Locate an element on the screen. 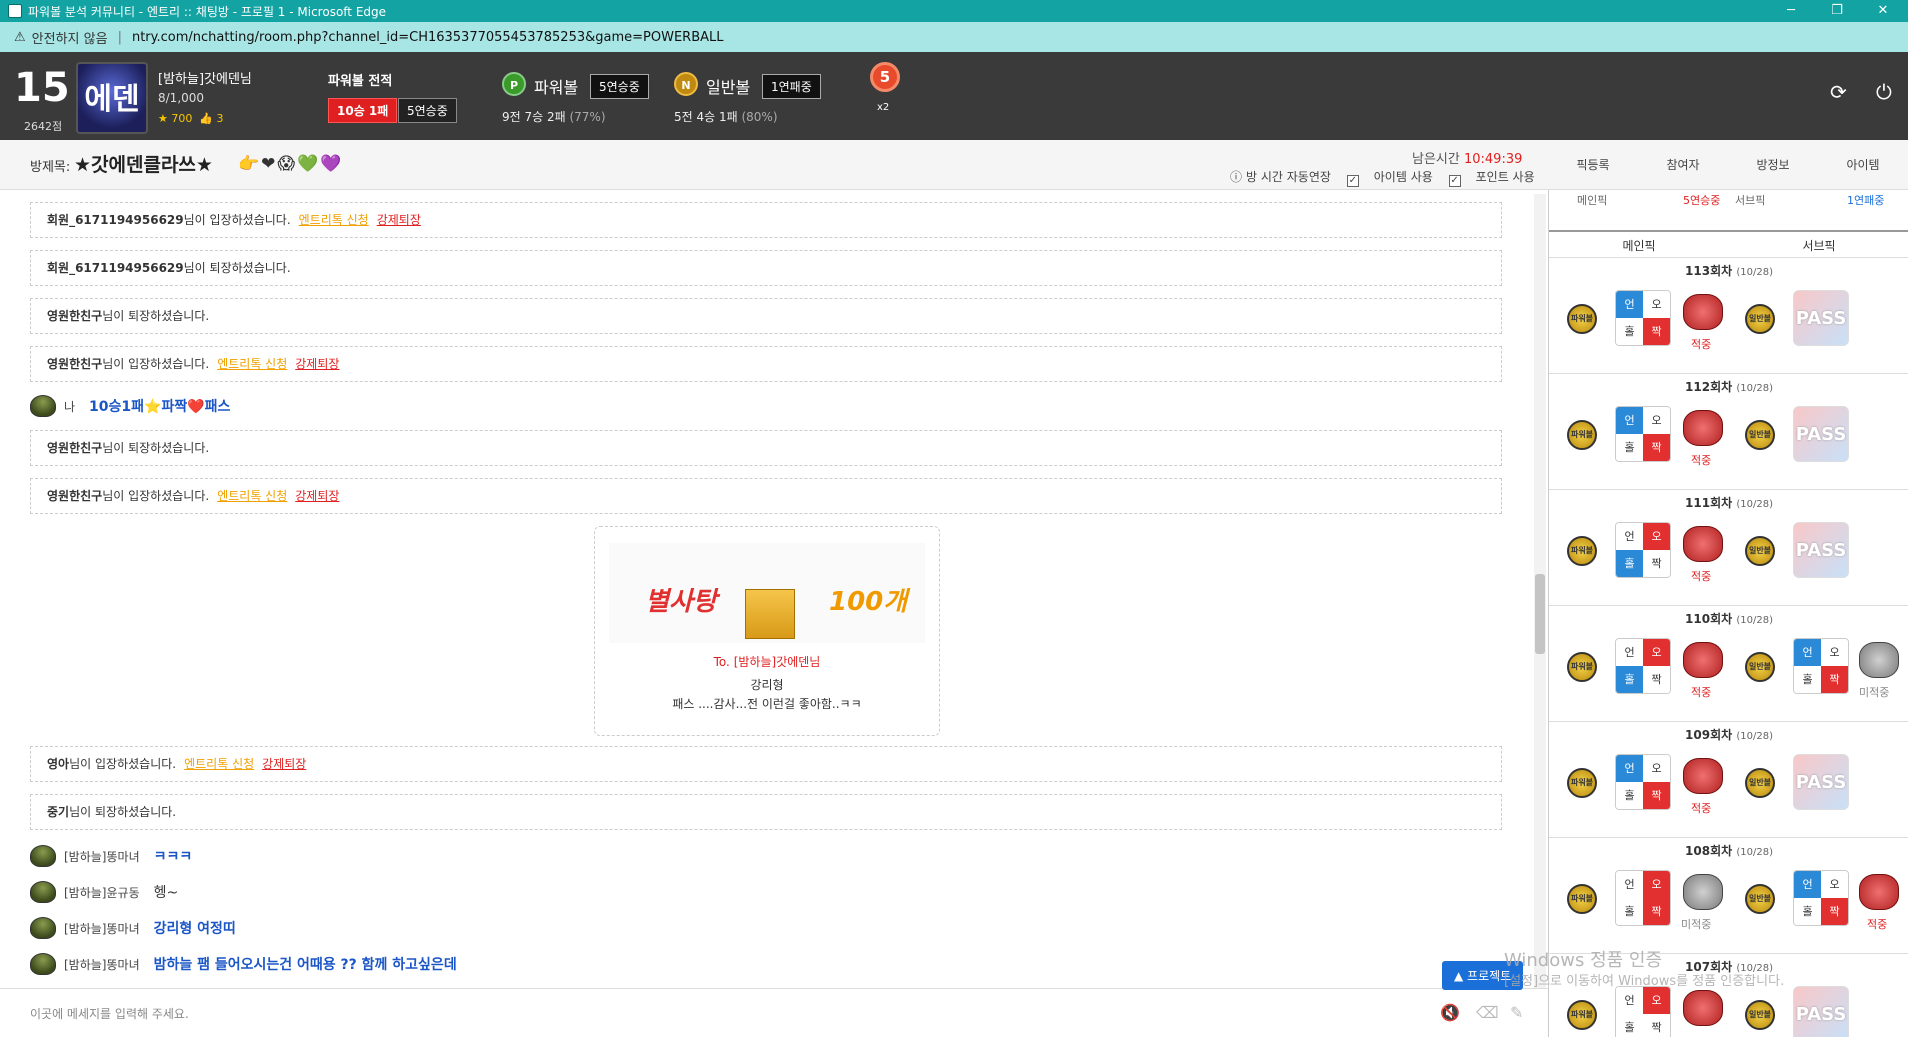 The height and width of the screenshot is (1037, 1908). side-summary: 메인픽 5연승중 서브픽 1연패중 is located at coordinates (1731, 200).